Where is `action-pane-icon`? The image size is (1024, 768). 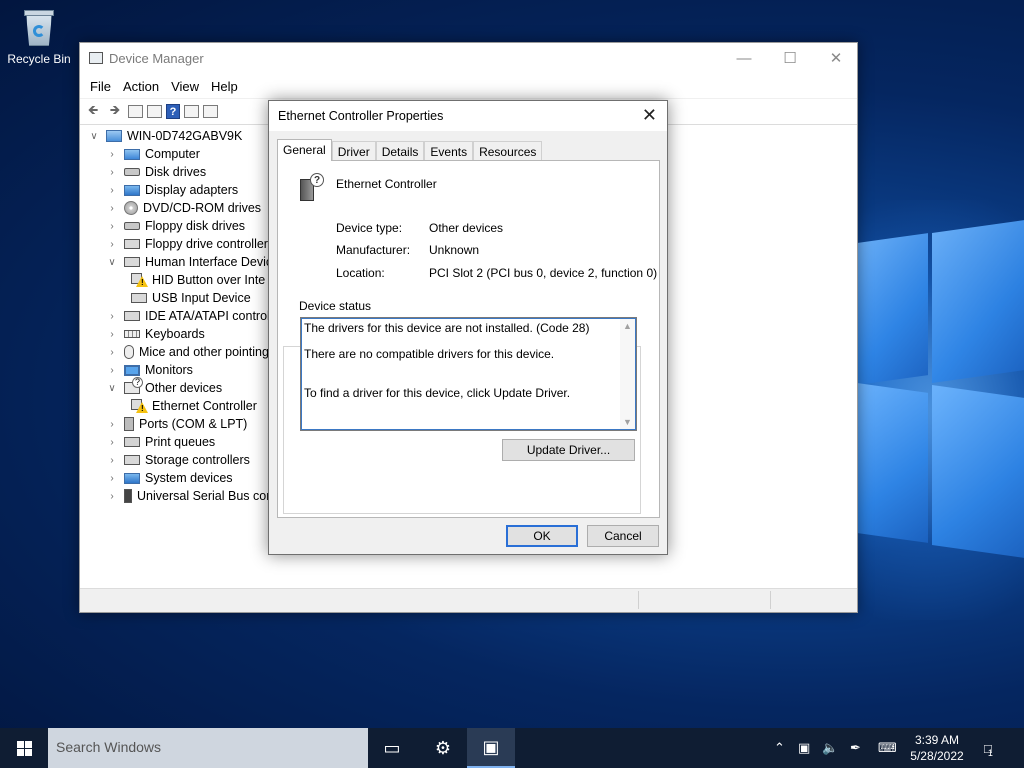
action-pane-icon is located at coordinates (191, 111).